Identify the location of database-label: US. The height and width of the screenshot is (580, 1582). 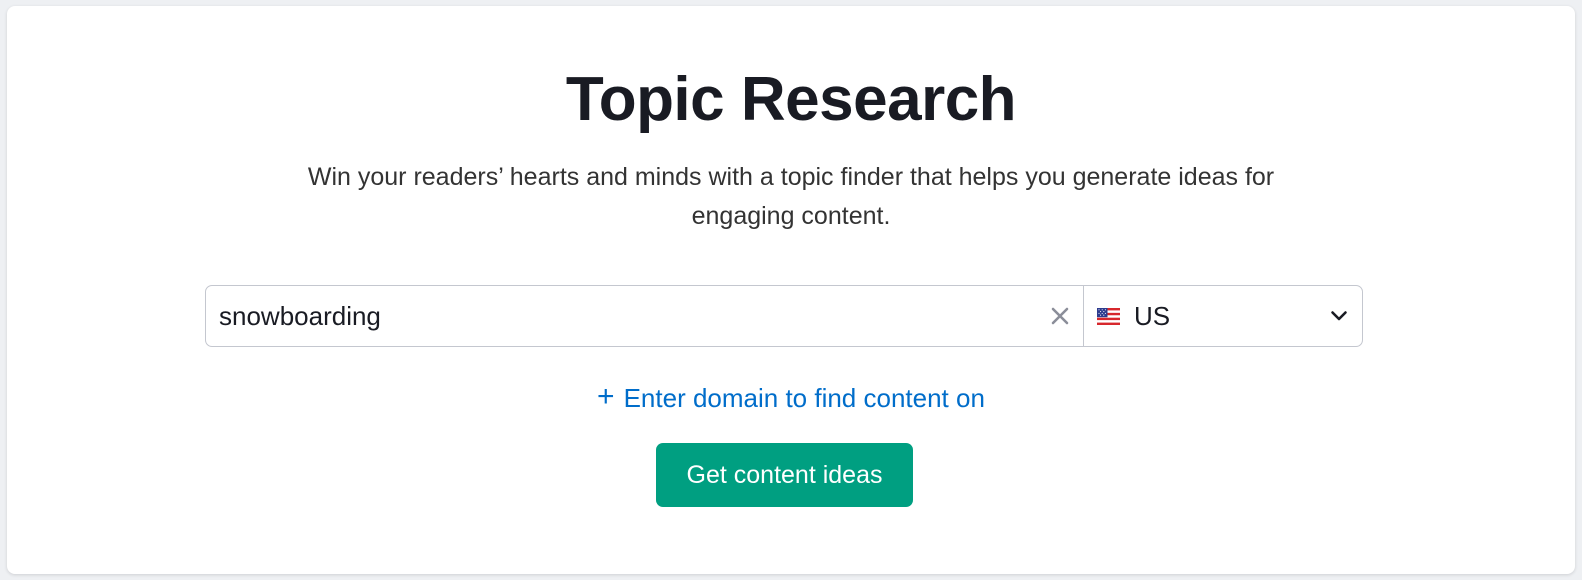
(1152, 315).